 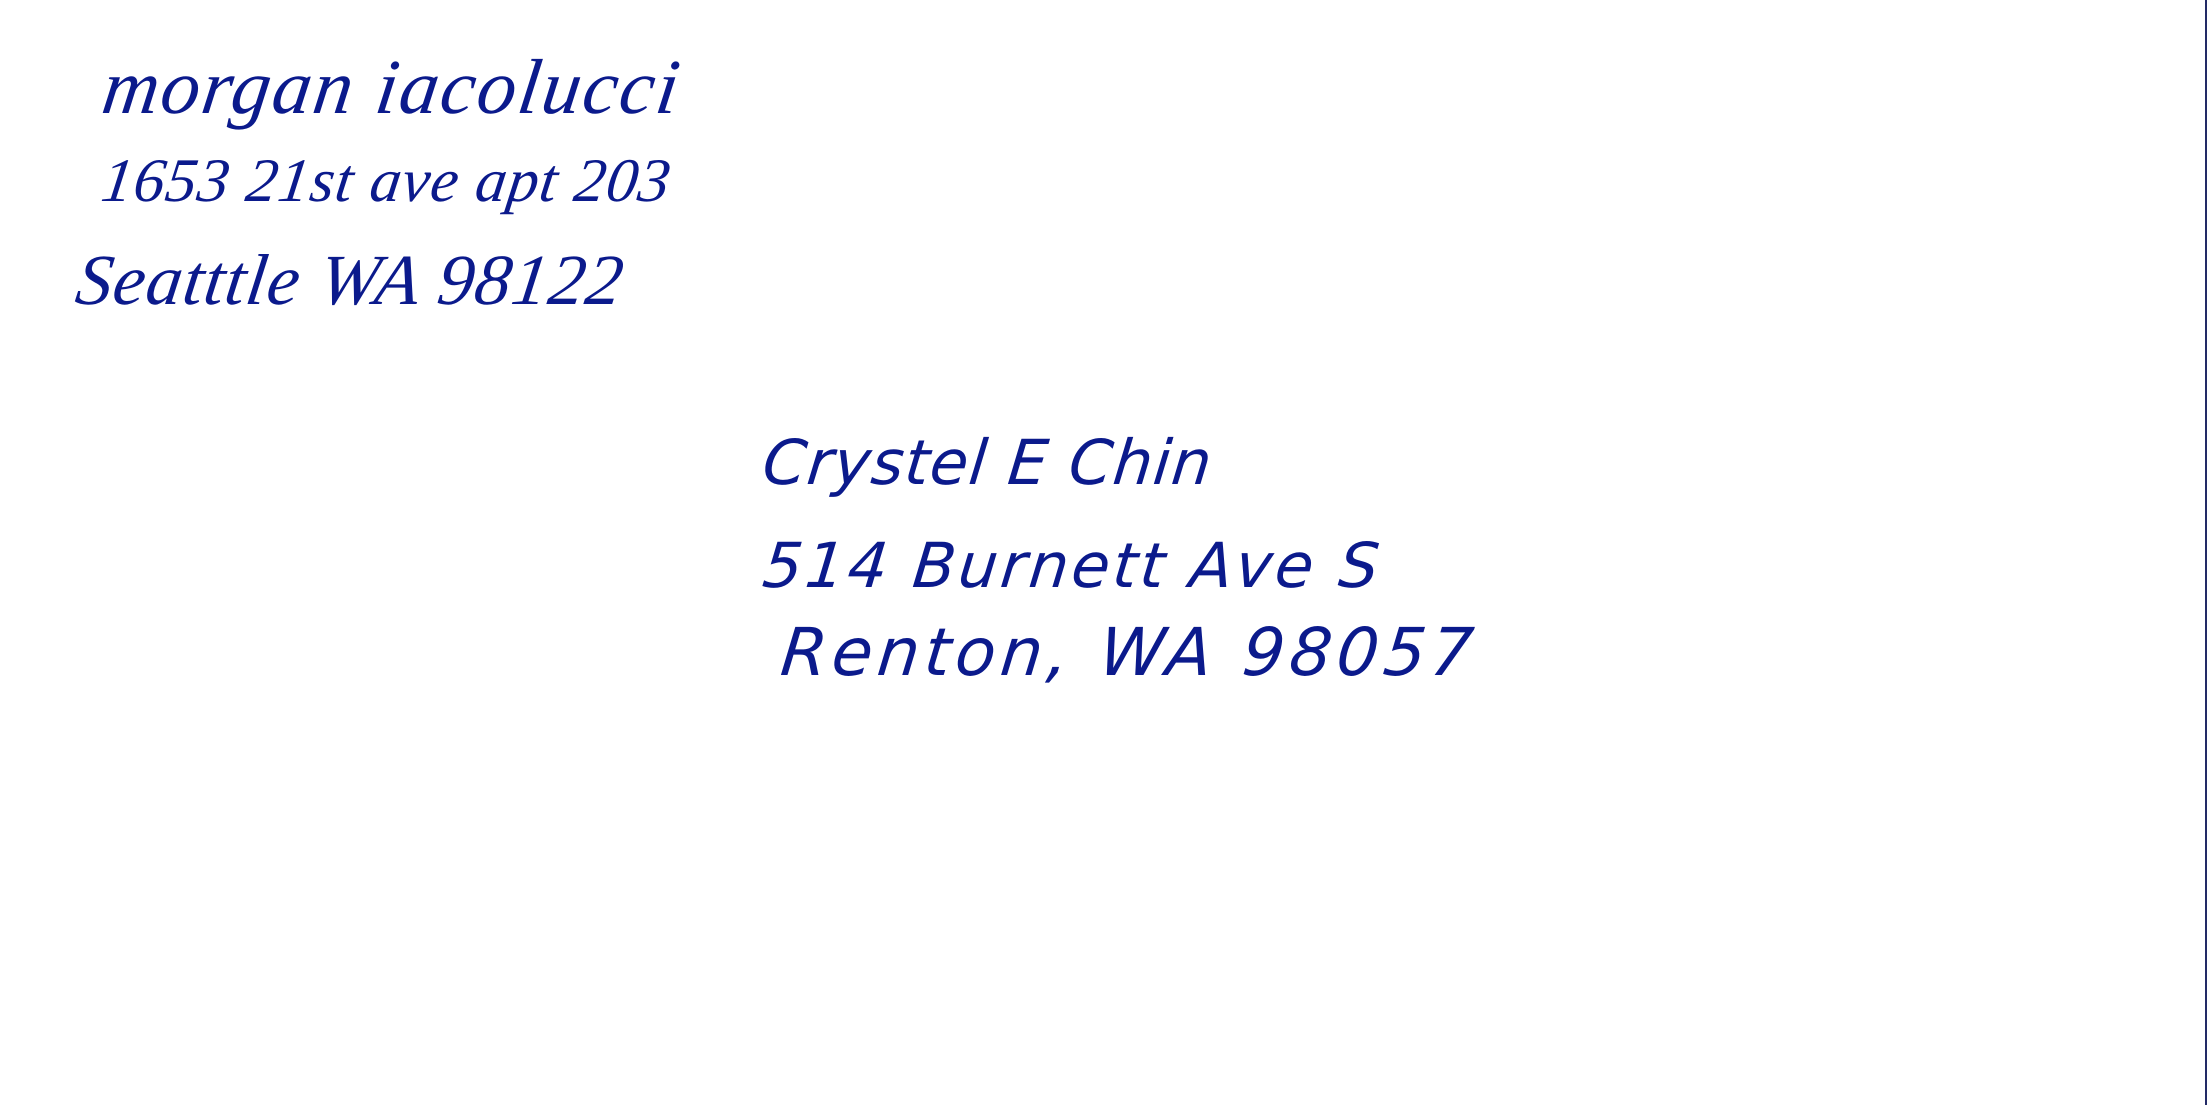 What do you see at coordinates (386, 181) in the screenshot?
I see `return-street: 1653 21st ave apt 203` at bounding box center [386, 181].